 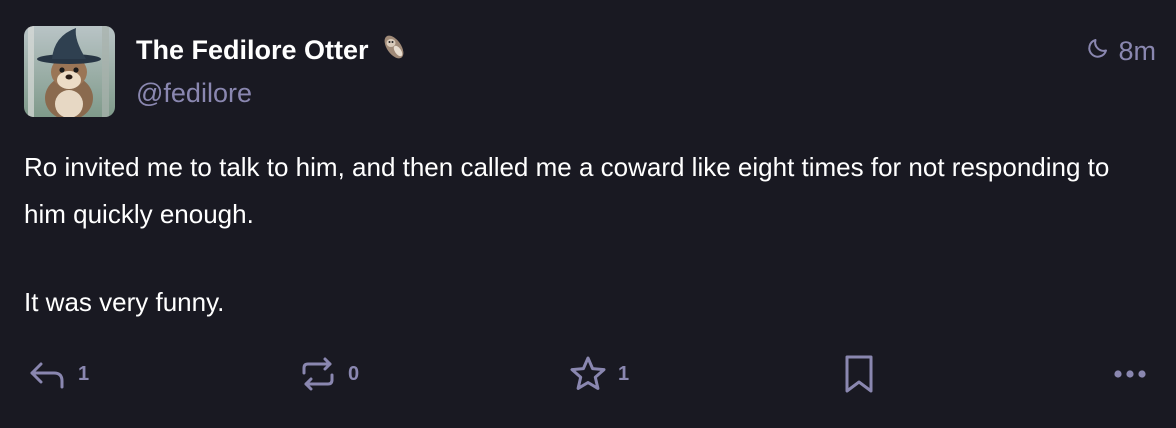 I want to click on boost-count: 0, so click(x=354, y=373).